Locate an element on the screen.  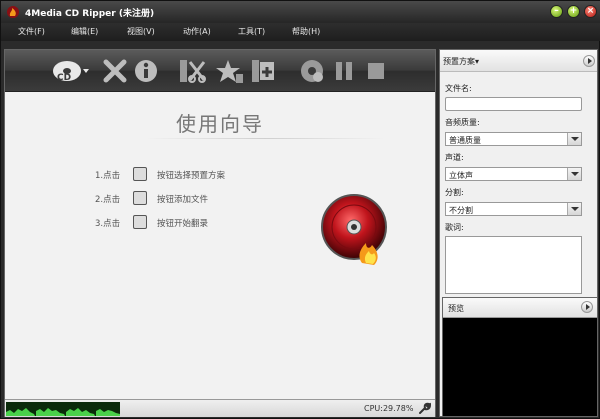
effects-icon is located at coordinates (229, 71).